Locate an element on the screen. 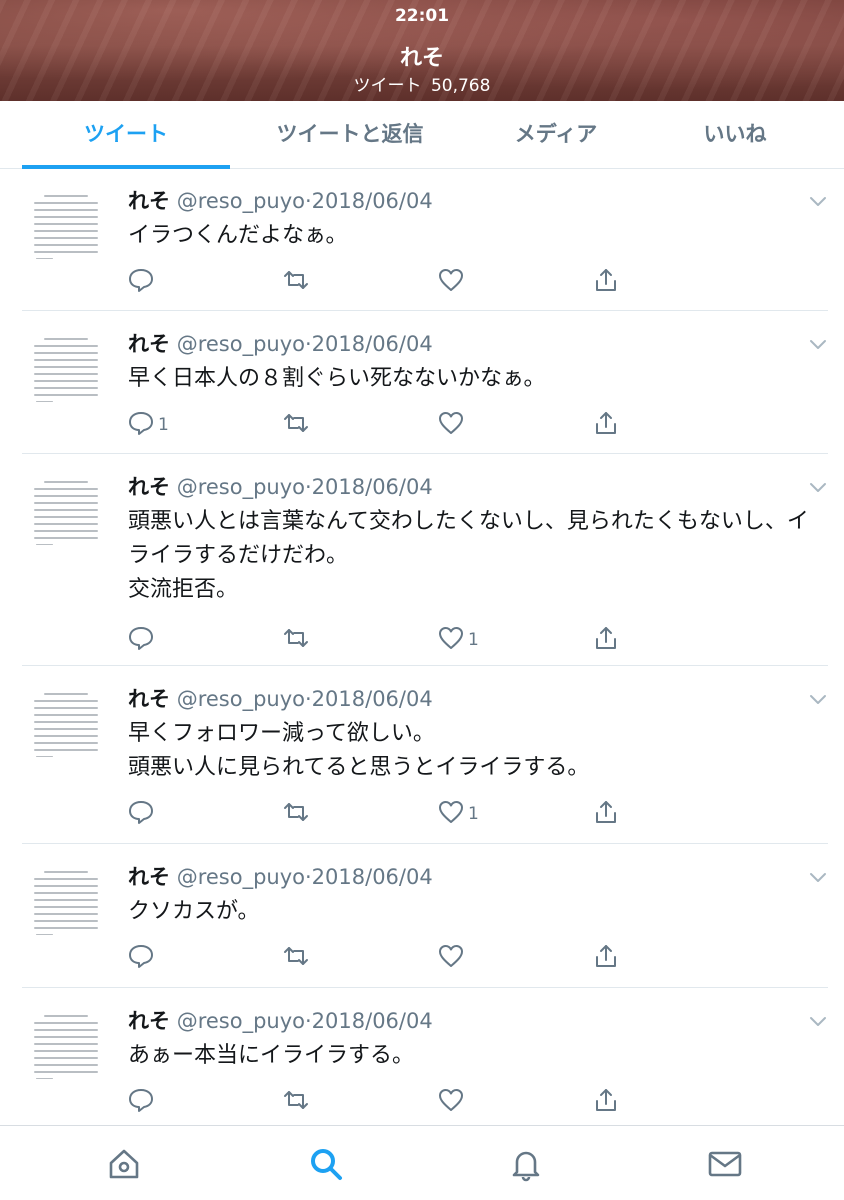 This screenshot has width=844, height=1200. messages-icon is located at coordinates (725, 1164).